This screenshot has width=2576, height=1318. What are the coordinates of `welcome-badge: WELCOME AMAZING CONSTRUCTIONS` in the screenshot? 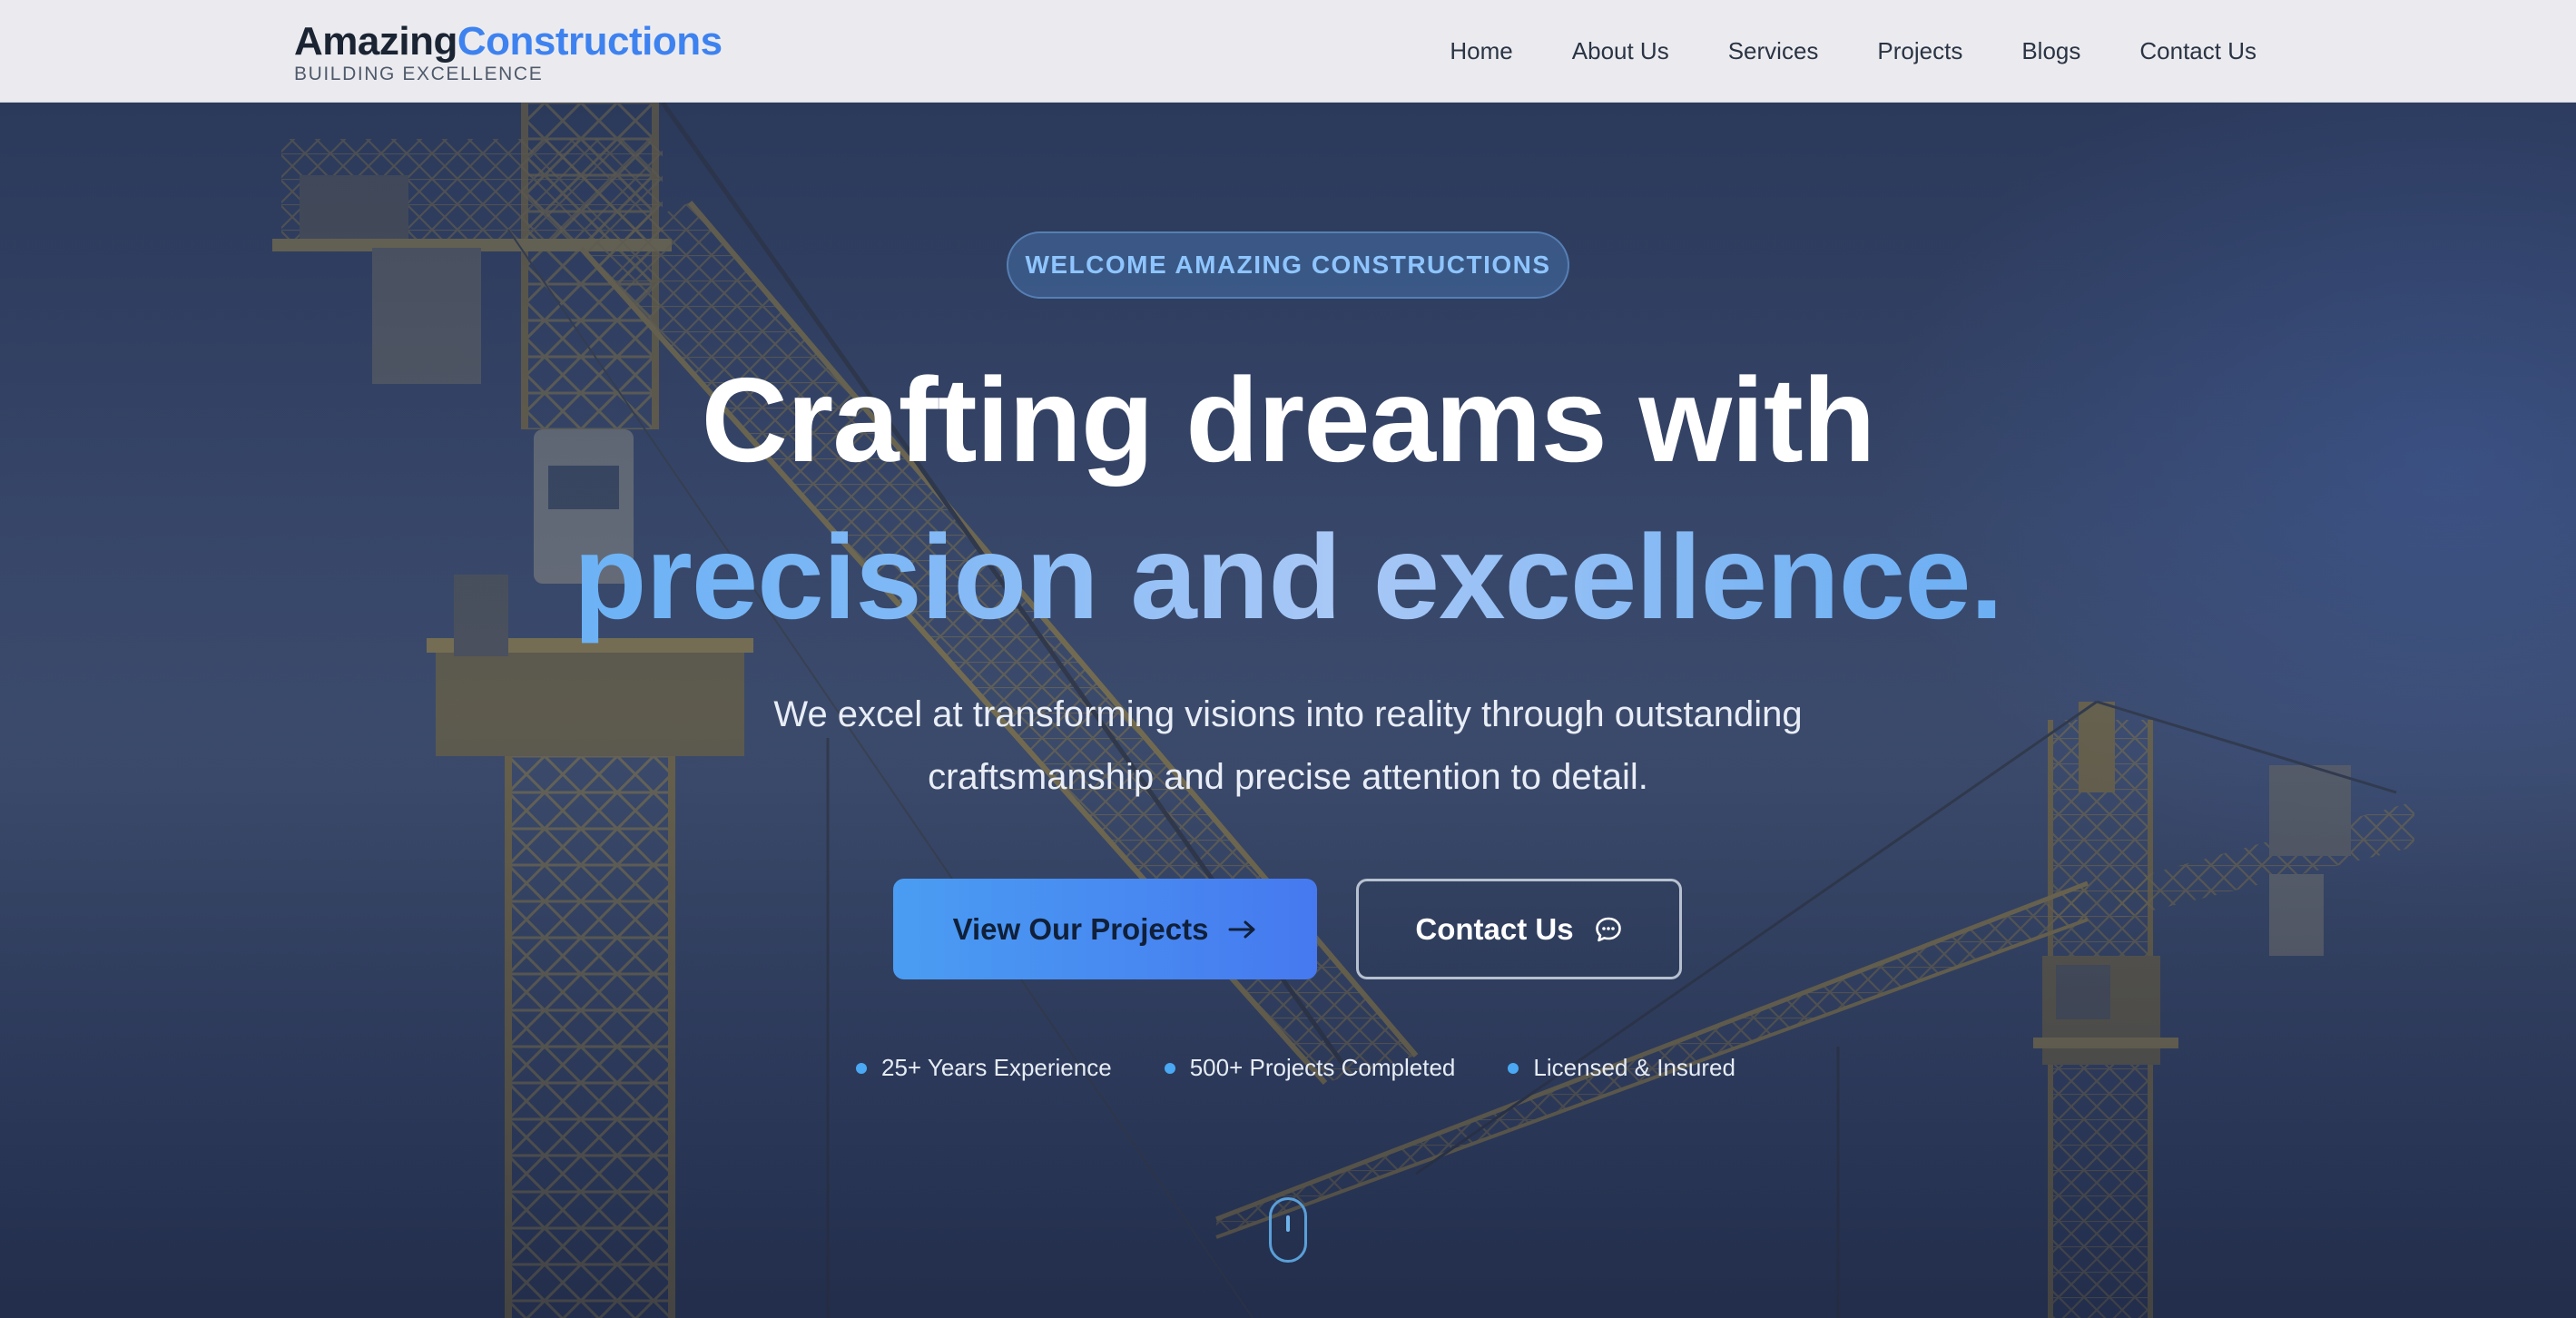 It's located at (1288, 265).